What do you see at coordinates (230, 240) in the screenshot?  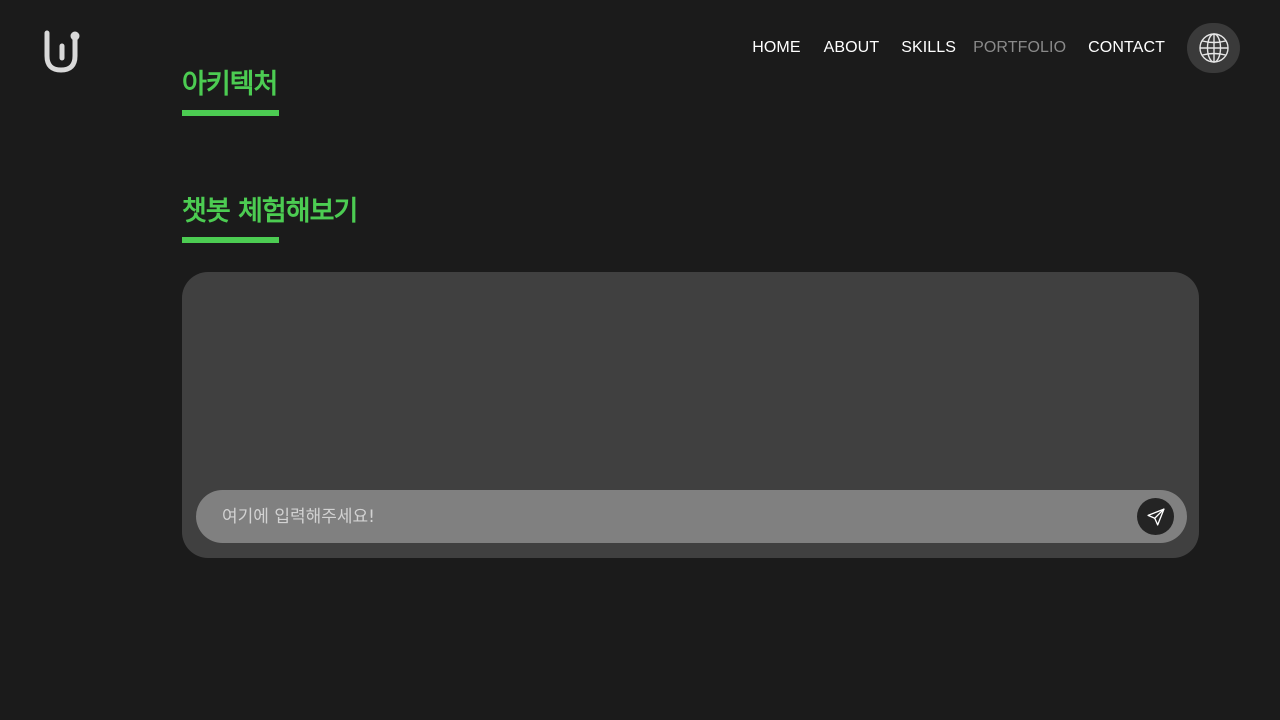 I see `chatbot-title-underline` at bounding box center [230, 240].